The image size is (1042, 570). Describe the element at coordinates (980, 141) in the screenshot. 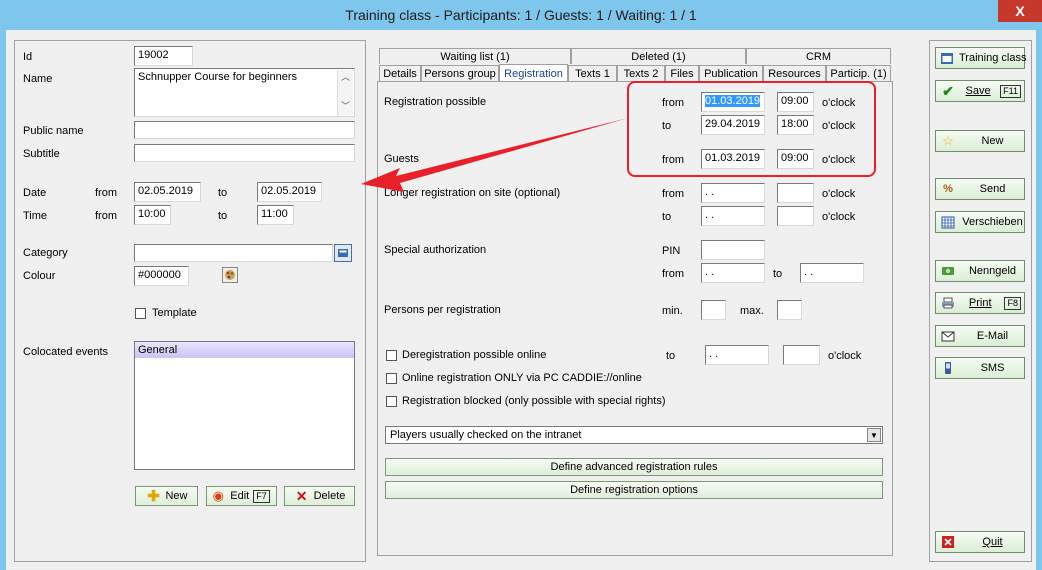

I see `new-button: ☆ New` at that location.